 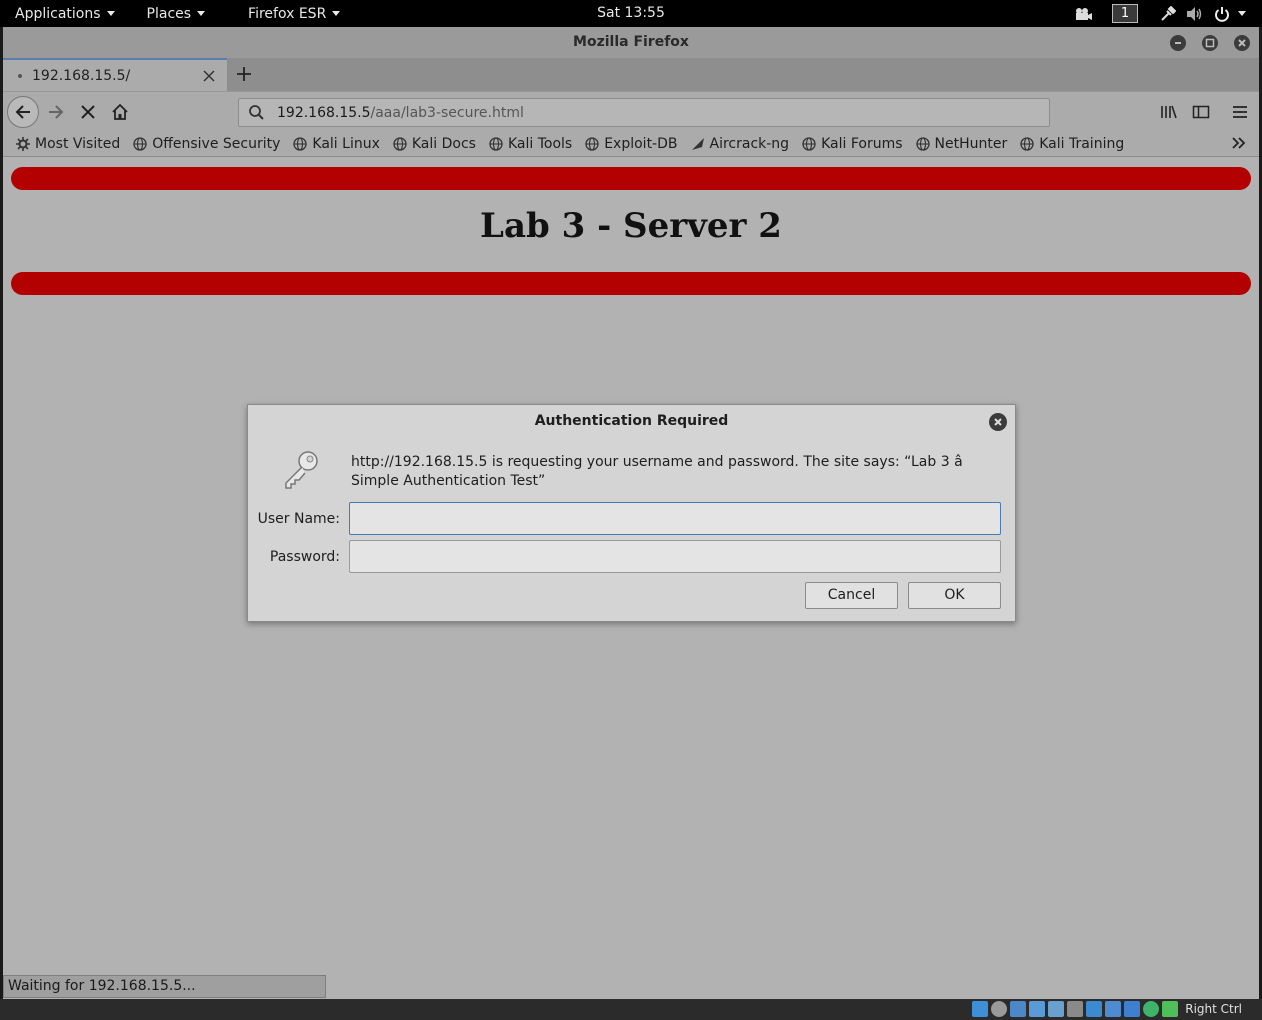 What do you see at coordinates (675, 518) in the screenshot?
I see `username-input` at bounding box center [675, 518].